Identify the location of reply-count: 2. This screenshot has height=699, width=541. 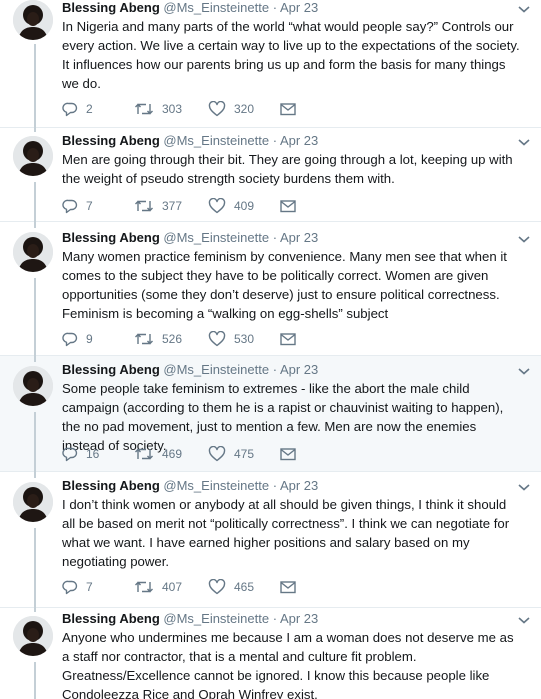
(89, 109).